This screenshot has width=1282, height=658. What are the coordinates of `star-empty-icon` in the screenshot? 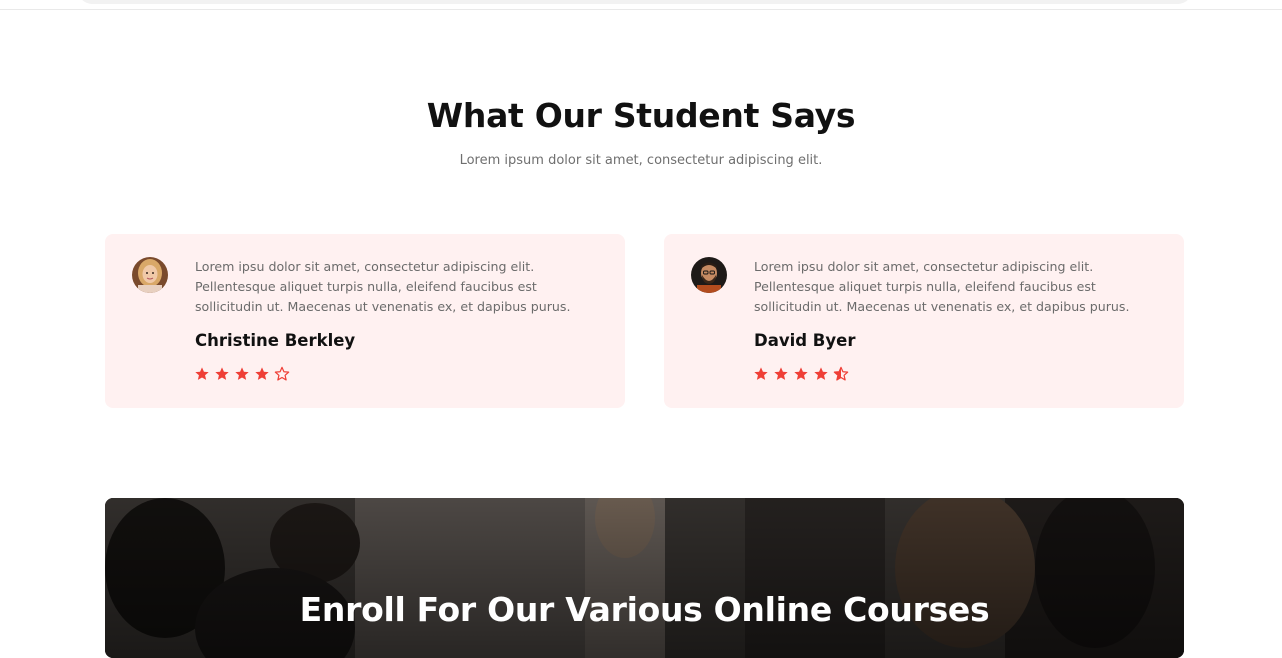 It's located at (282, 373).